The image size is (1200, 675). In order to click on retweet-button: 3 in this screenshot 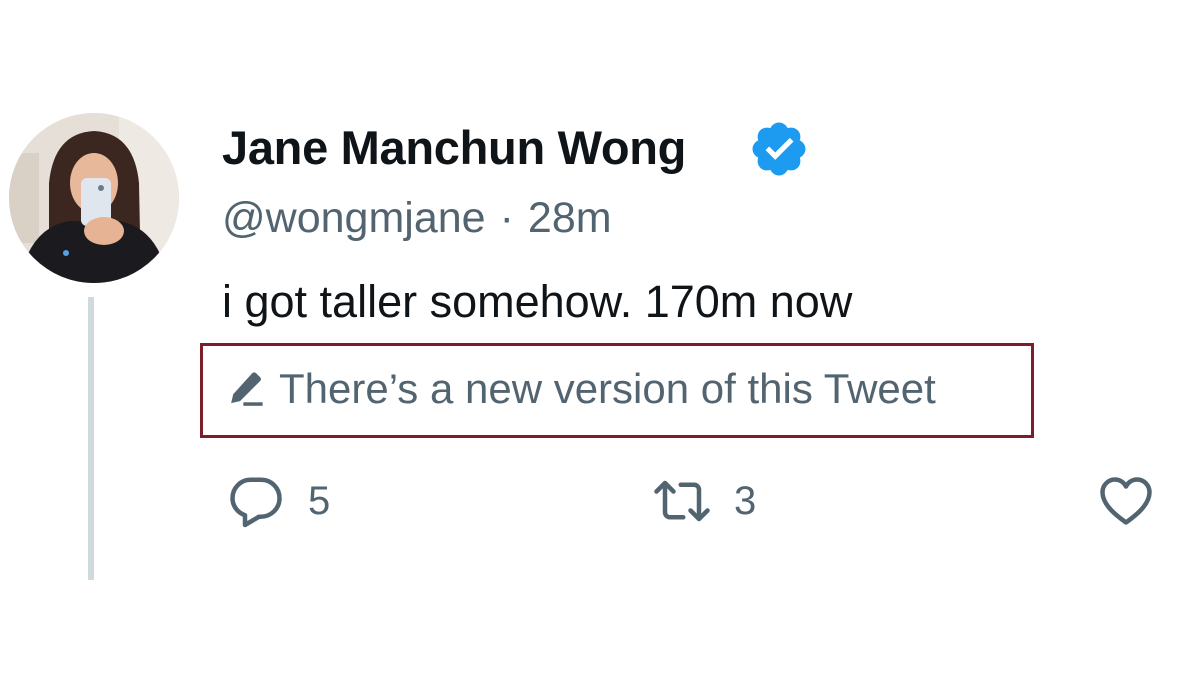, I will do `click(704, 501)`.